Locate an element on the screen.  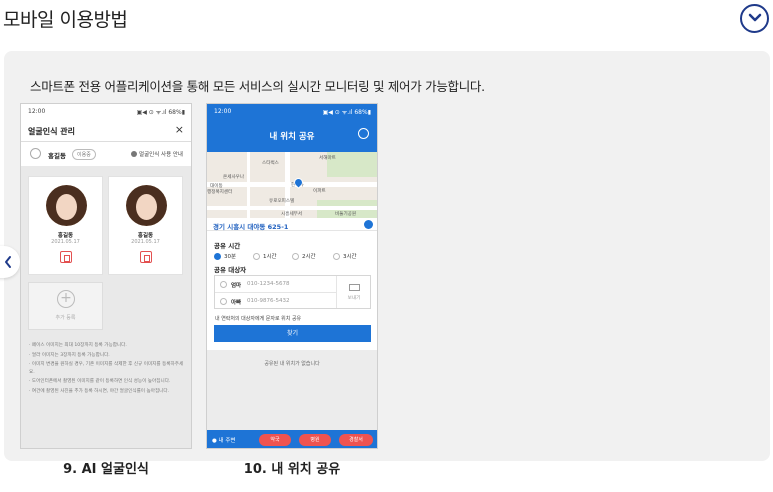
guide-label: 얼굴인식 사용 안내 is located at coordinates (161, 155).